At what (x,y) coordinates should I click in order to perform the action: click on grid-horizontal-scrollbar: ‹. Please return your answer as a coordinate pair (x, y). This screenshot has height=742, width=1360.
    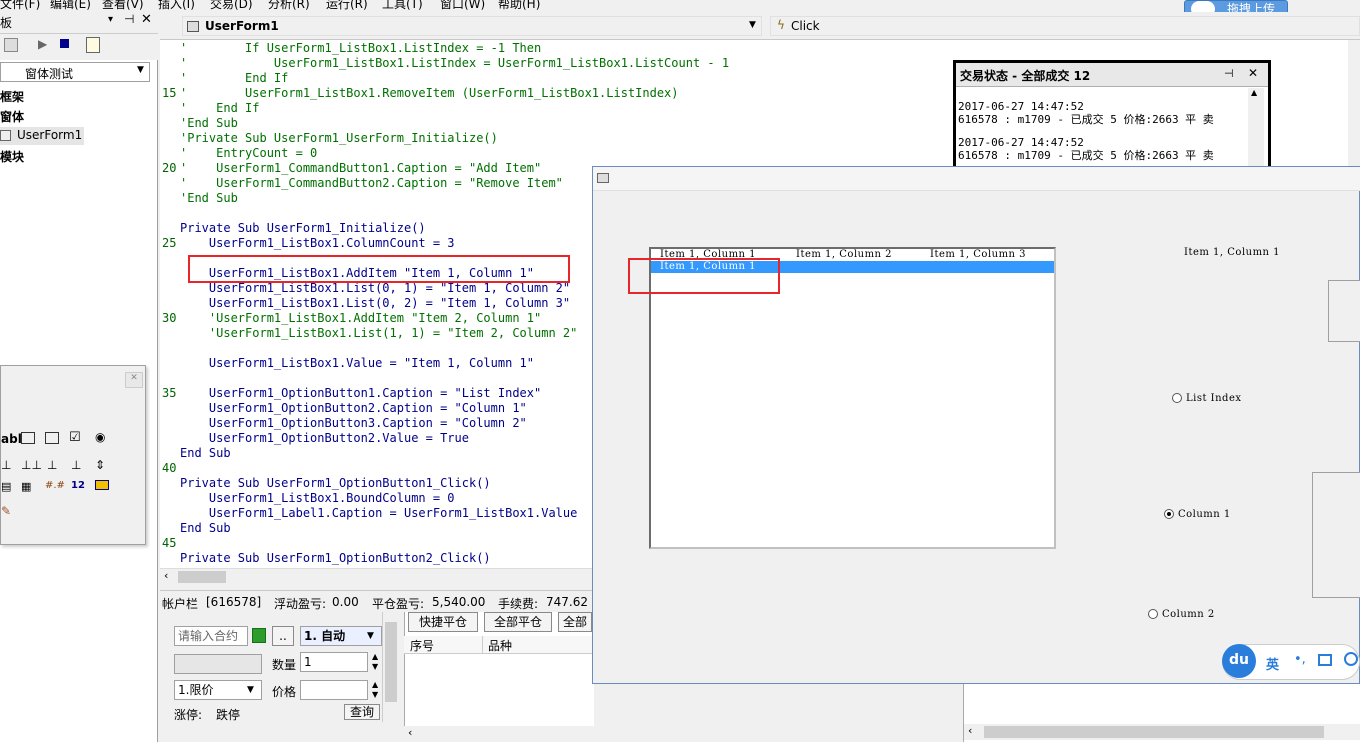
    Looking at the image, I should click on (499, 734).